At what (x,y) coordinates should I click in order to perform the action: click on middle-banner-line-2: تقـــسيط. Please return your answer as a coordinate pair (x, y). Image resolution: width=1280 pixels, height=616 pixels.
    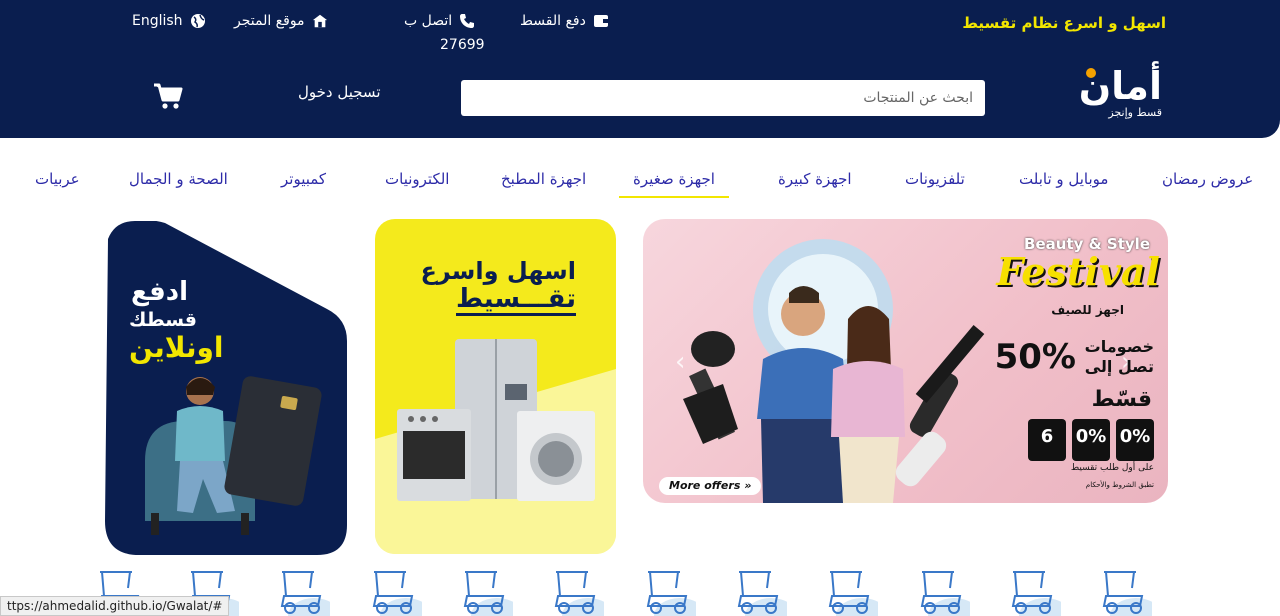
    Looking at the image, I should click on (515, 300).